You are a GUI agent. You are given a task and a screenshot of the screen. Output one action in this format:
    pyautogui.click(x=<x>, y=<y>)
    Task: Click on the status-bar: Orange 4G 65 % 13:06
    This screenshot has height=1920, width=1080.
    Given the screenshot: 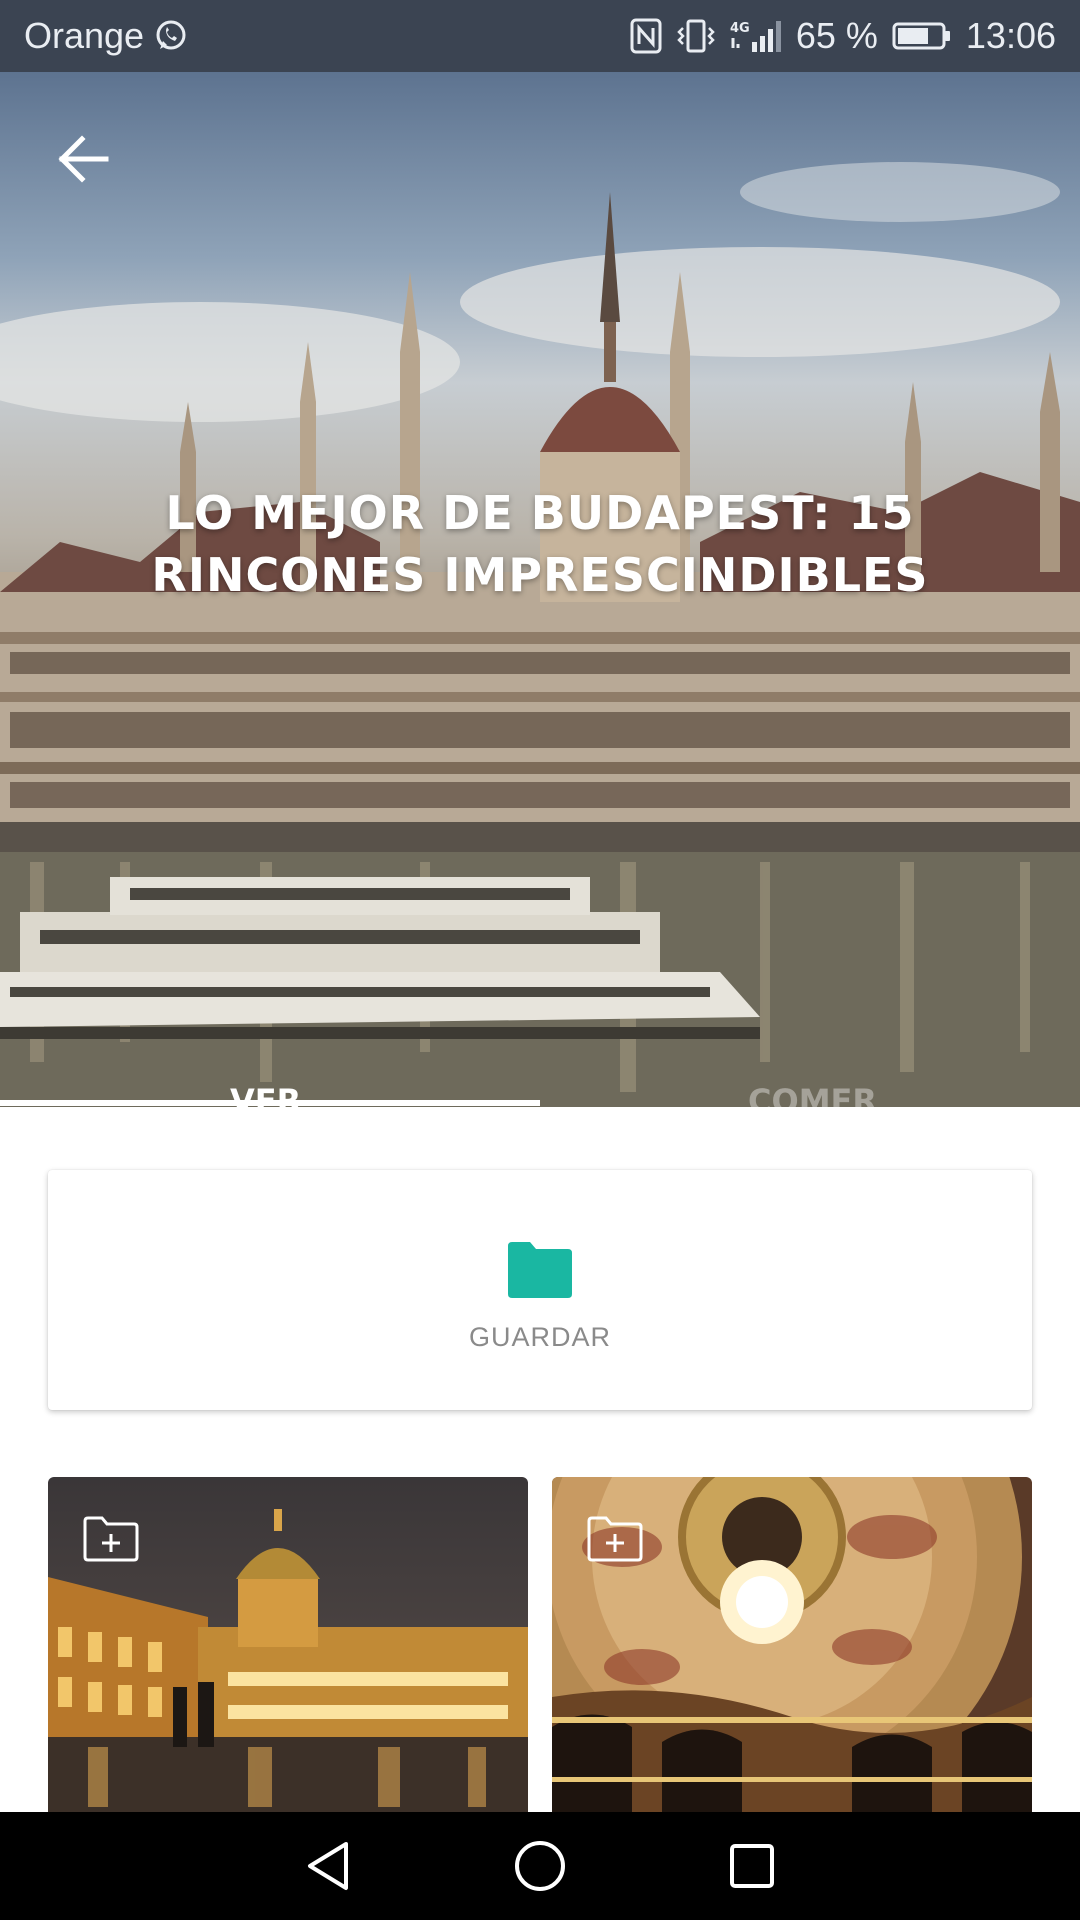 What is the action you would take?
    pyautogui.click(x=540, y=36)
    